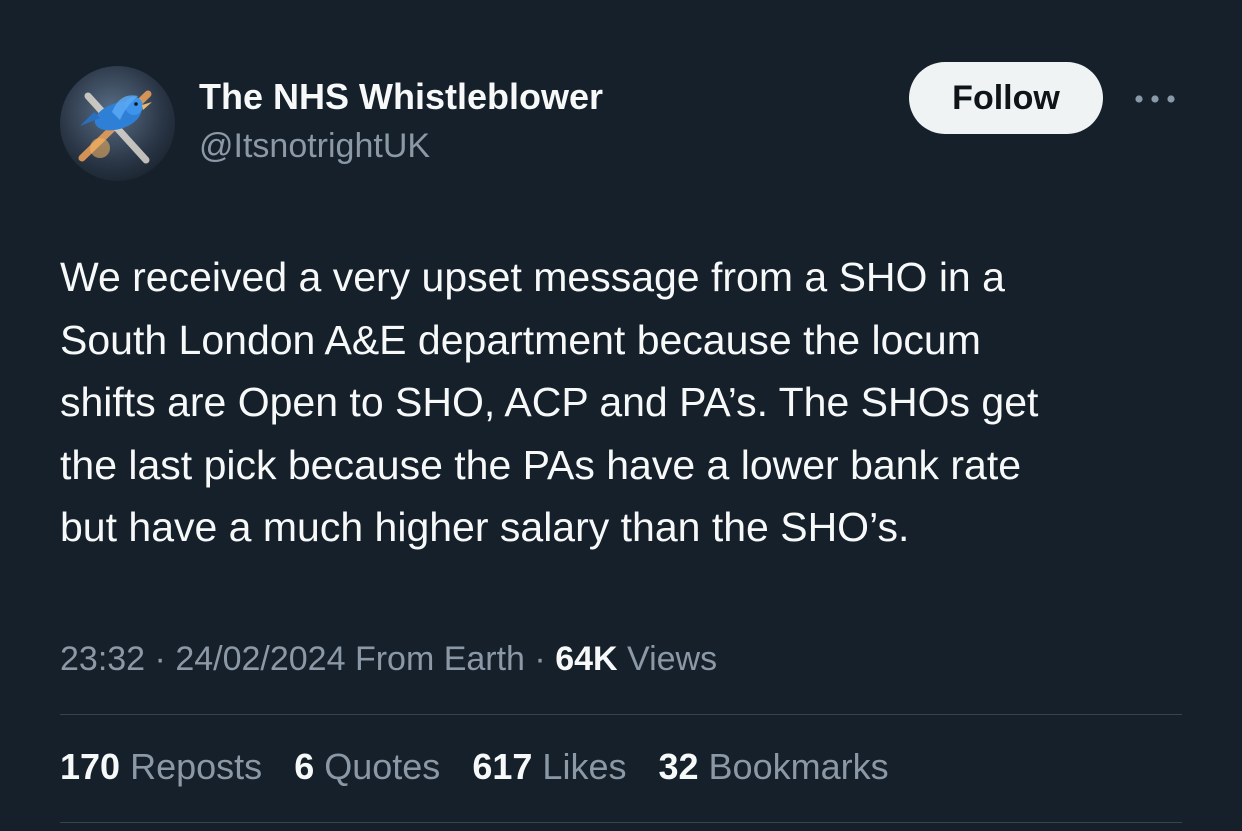 Image resolution: width=1242 pixels, height=831 pixels. Describe the element at coordinates (382, 766) in the screenshot. I see `quotes-label: Quotes` at that location.